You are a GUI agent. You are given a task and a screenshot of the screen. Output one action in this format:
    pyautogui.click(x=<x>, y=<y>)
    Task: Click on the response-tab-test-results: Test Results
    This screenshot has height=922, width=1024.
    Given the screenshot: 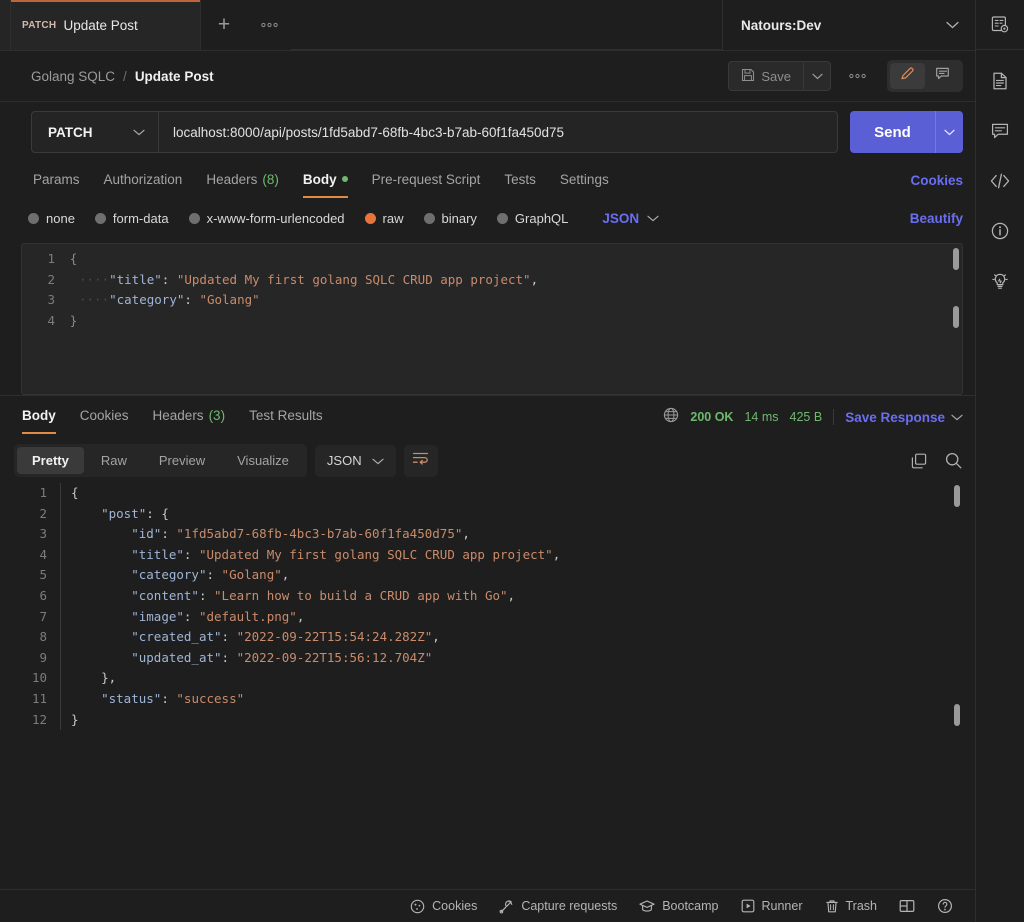 What is the action you would take?
    pyautogui.click(x=286, y=417)
    